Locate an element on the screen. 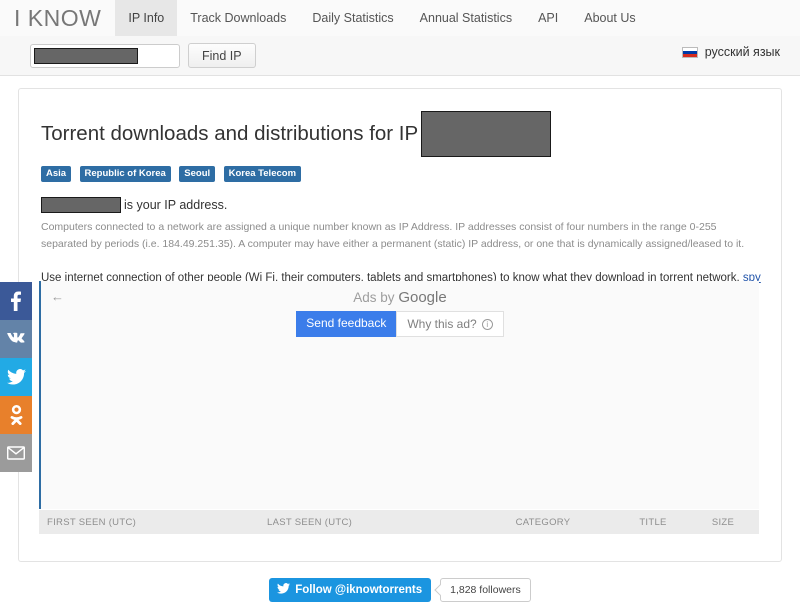  badge-city: Seoul is located at coordinates (197, 173).